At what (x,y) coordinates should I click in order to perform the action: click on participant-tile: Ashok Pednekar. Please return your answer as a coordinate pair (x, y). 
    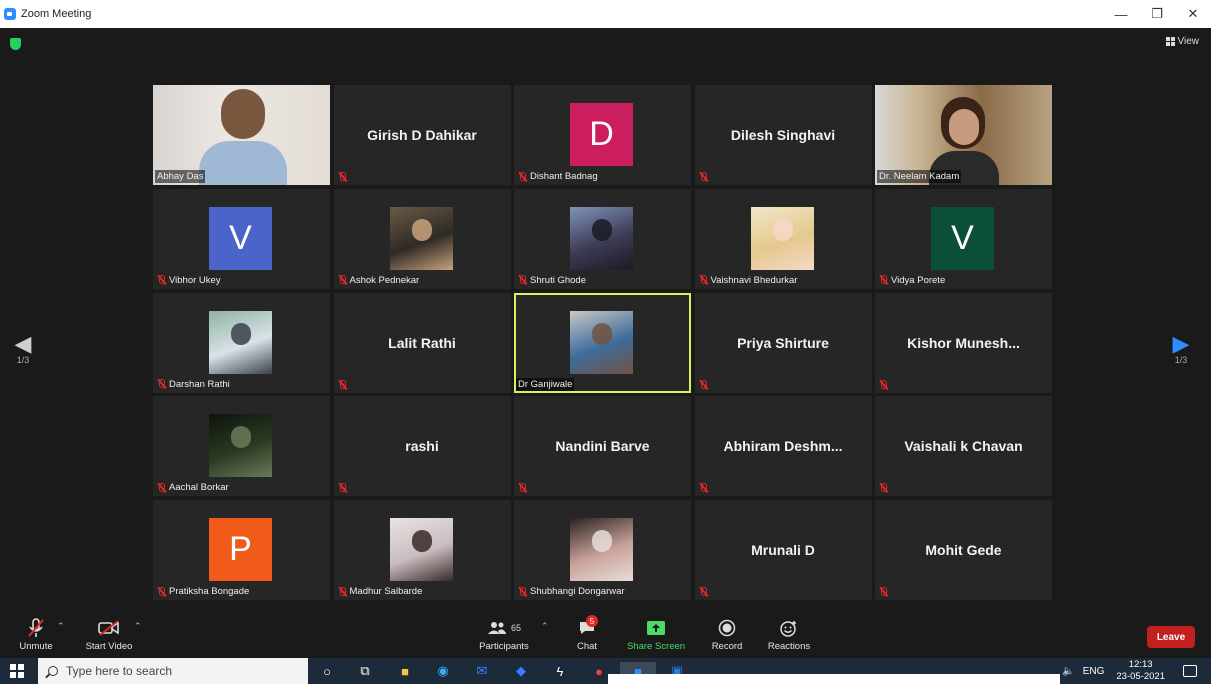
    Looking at the image, I should click on (422, 238).